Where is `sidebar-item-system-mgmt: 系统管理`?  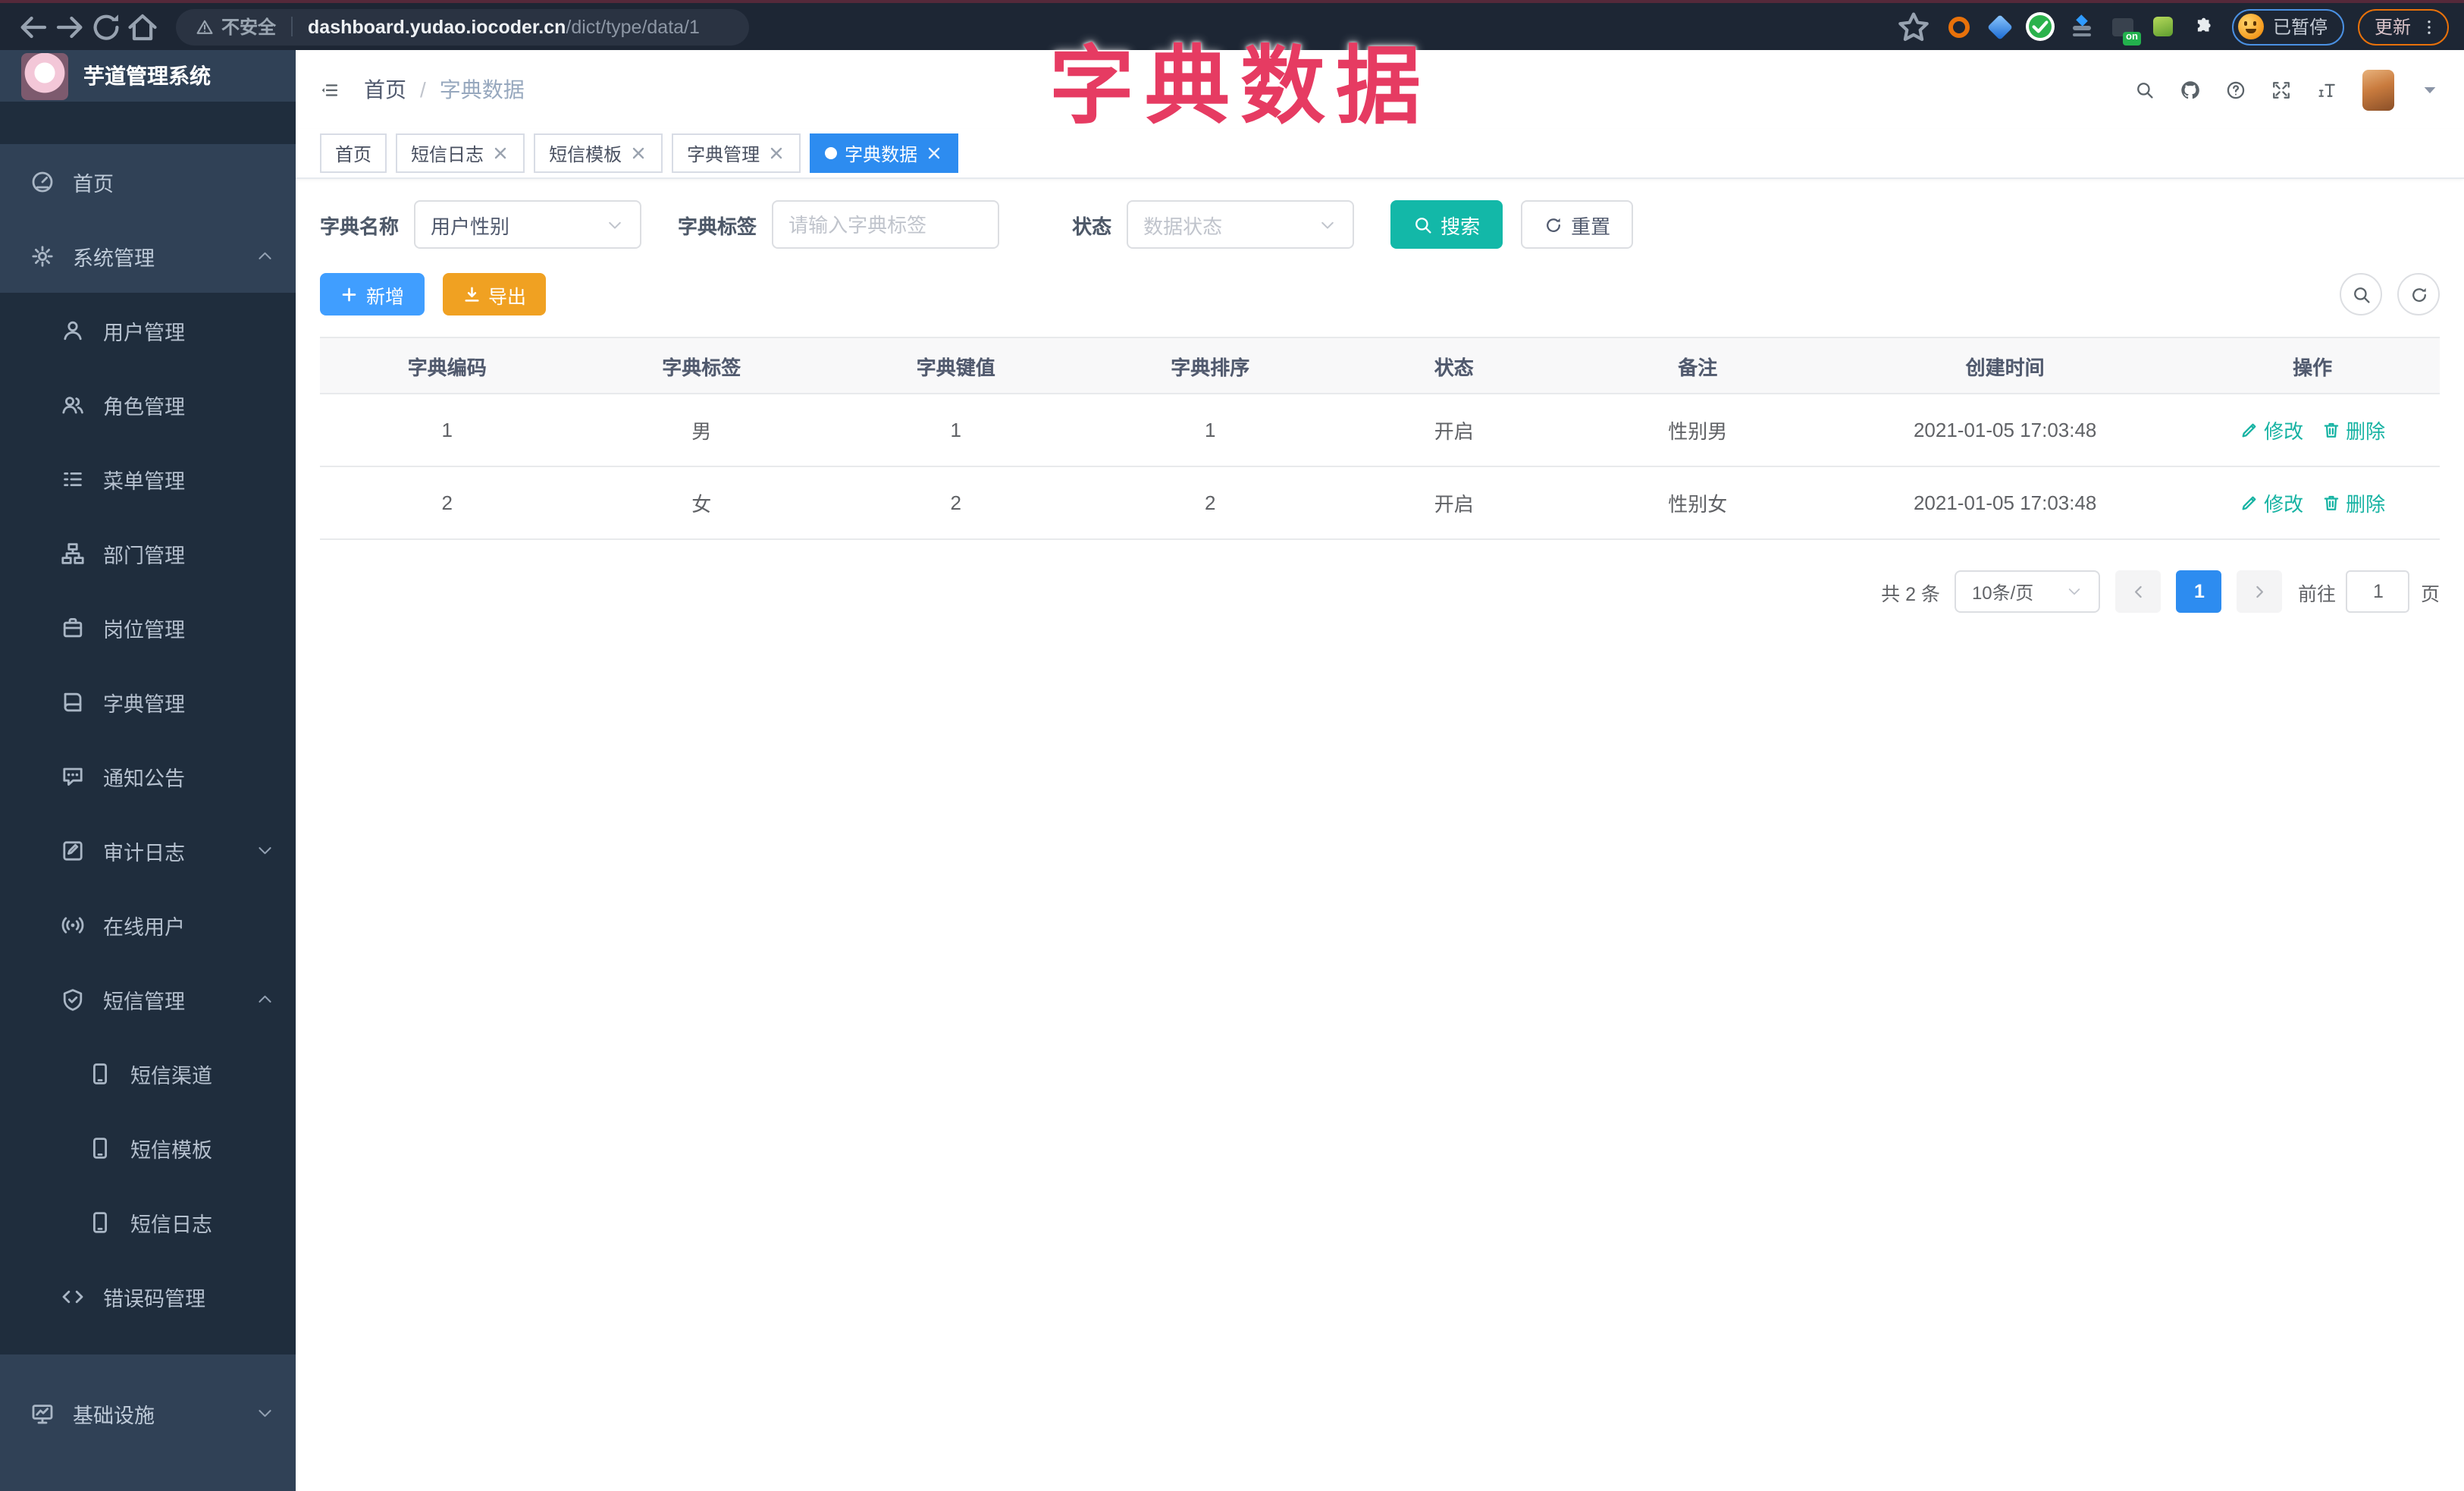 sidebar-item-system-mgmt: 系统管理 is located at coordinates (148, 255).